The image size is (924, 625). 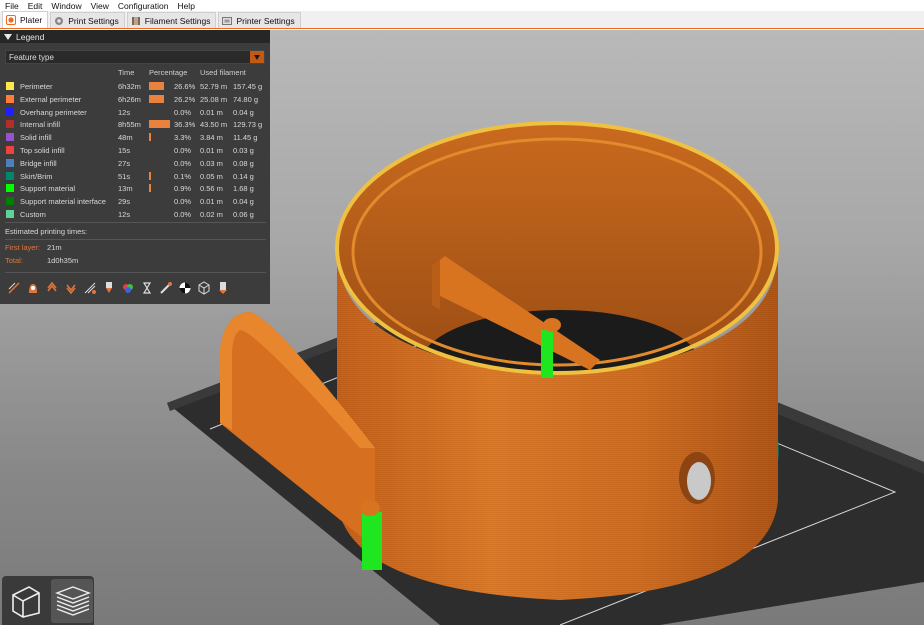 I want to click on column-used-filament: Used filament, so click(x=223, y=72).